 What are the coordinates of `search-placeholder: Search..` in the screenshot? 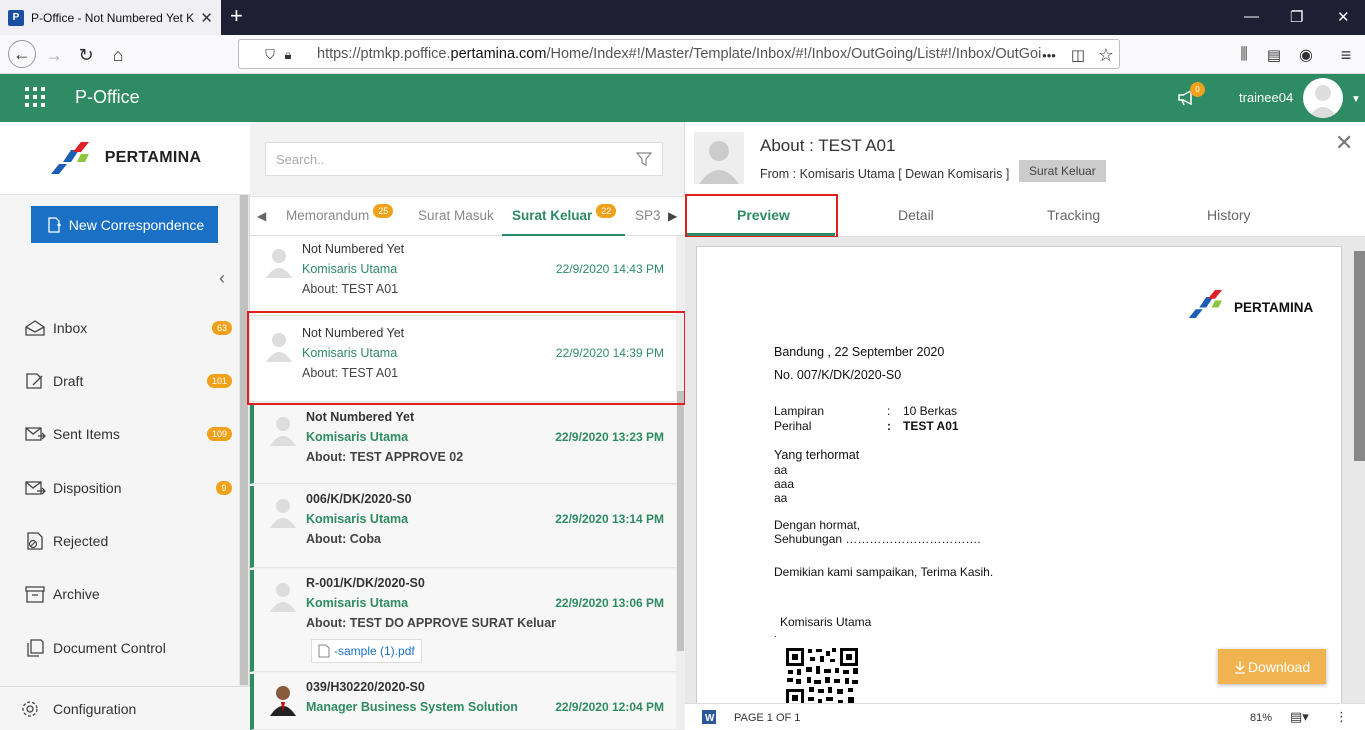 It's located at (300, 159).